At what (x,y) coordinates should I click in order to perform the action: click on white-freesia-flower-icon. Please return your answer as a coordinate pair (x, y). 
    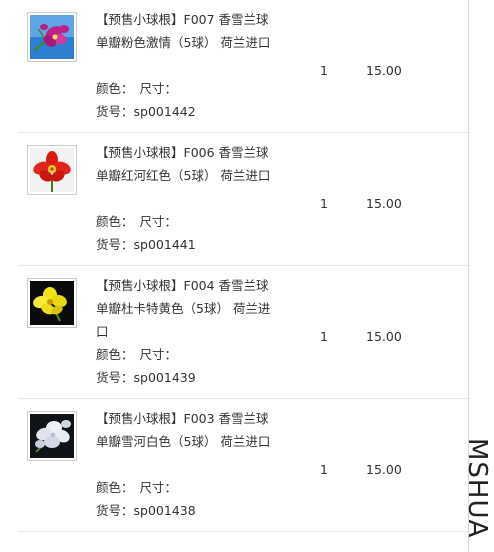
    Looking at the image, I should click on (52, 436).